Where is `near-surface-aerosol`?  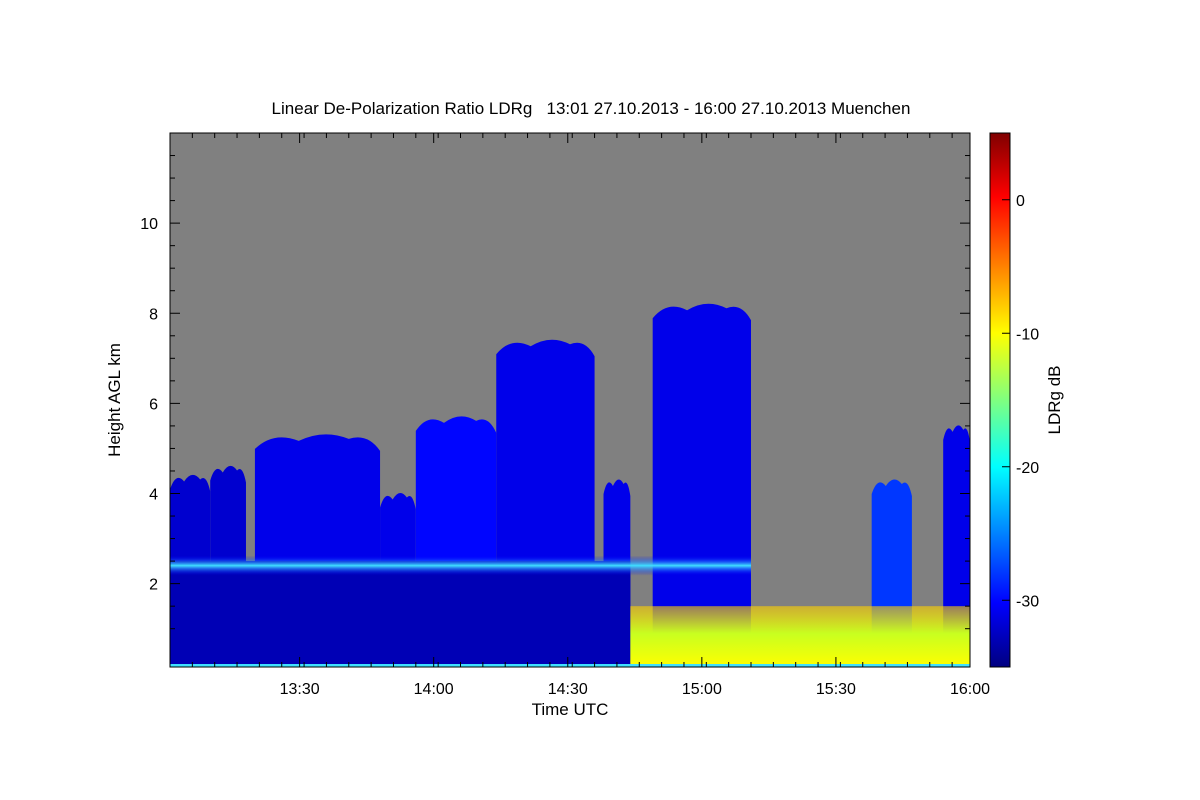
near-surface-aerosol is located at coordinates (800, 636).